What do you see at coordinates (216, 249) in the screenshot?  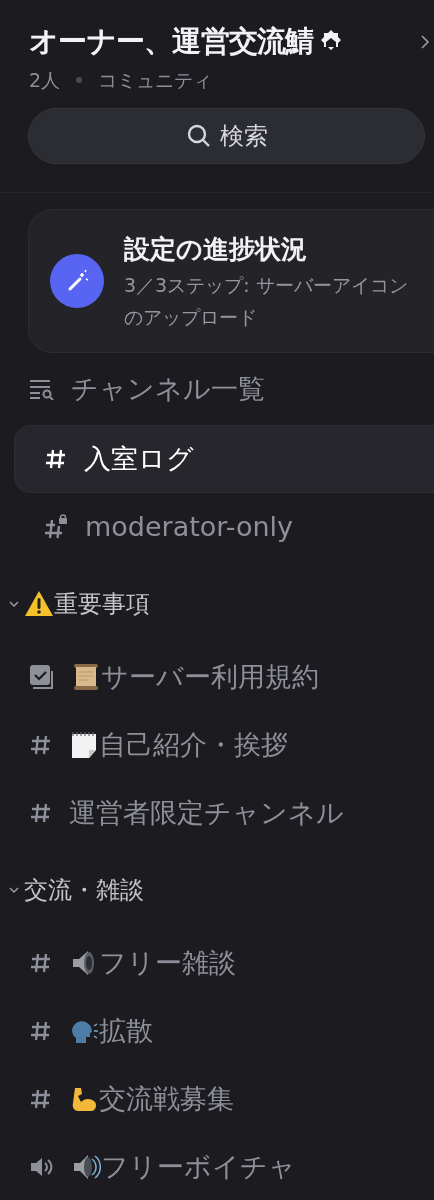 I see `setup-title: 設定の進捗状況` at bounding box center [216, 249].